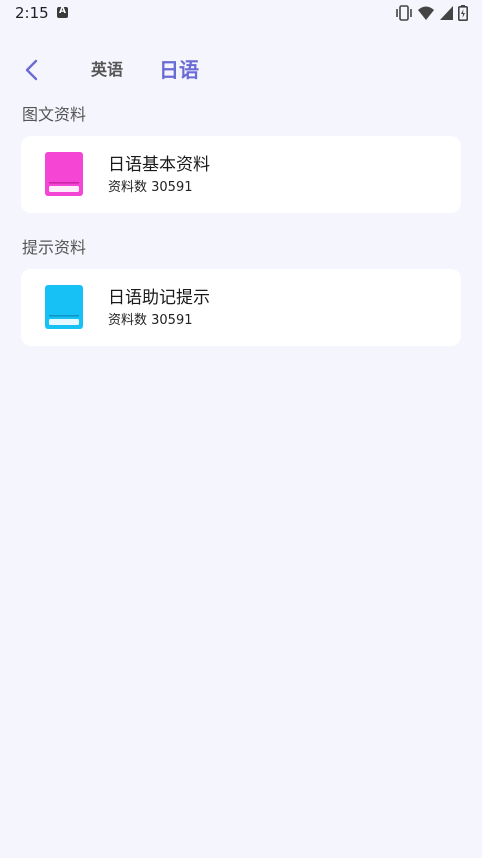 Image resolution: width=482 pixels, height=858 pixels. I want to click on section-title-hint-materials: 提示资料, so click(54, 247).